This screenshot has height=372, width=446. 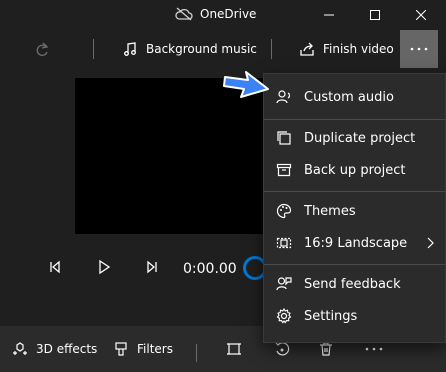 I want to click on filters-icon, so click(x=121, y=349).